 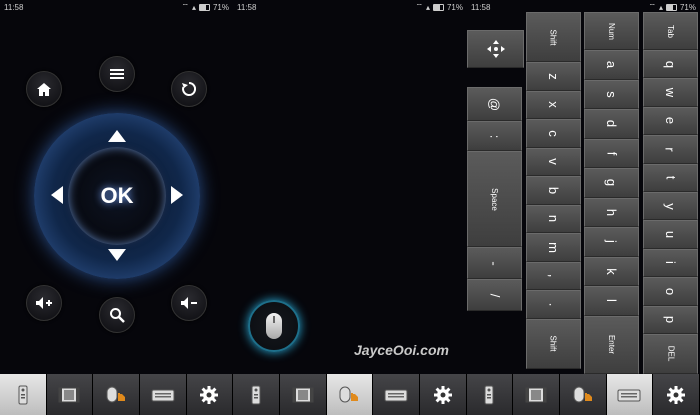 I want to click on key-enter-label: Enter, so click(x=611, y=344).